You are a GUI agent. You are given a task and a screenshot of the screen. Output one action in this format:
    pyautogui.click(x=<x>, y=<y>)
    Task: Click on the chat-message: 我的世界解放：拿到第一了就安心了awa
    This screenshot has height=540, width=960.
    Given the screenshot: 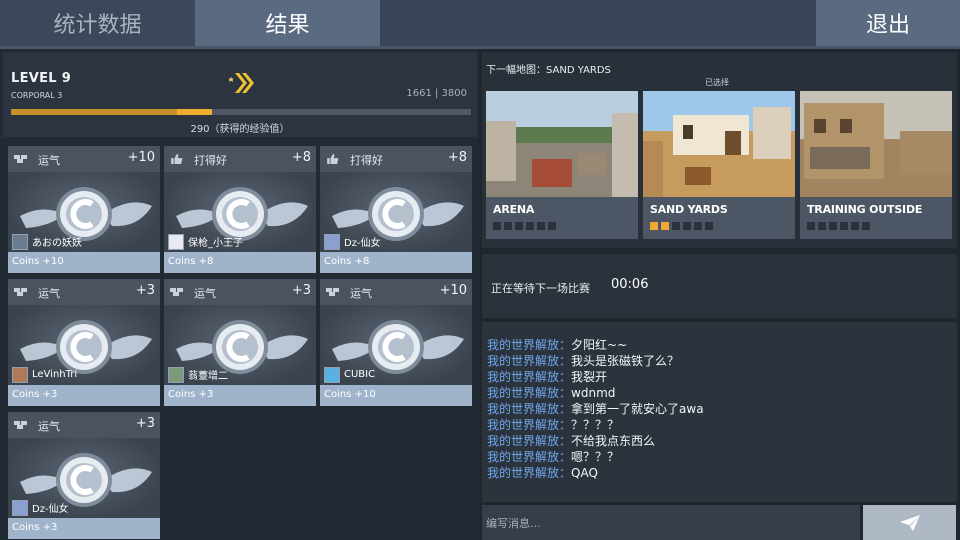 What is the action you would take?
    pyautogui.click(x=595, y=409)
    